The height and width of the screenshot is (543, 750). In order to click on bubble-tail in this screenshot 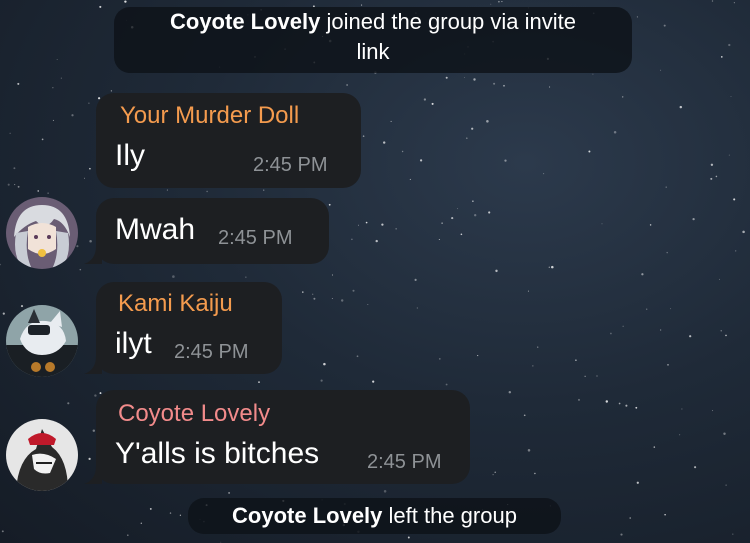, I will do `click(93, 475)`.